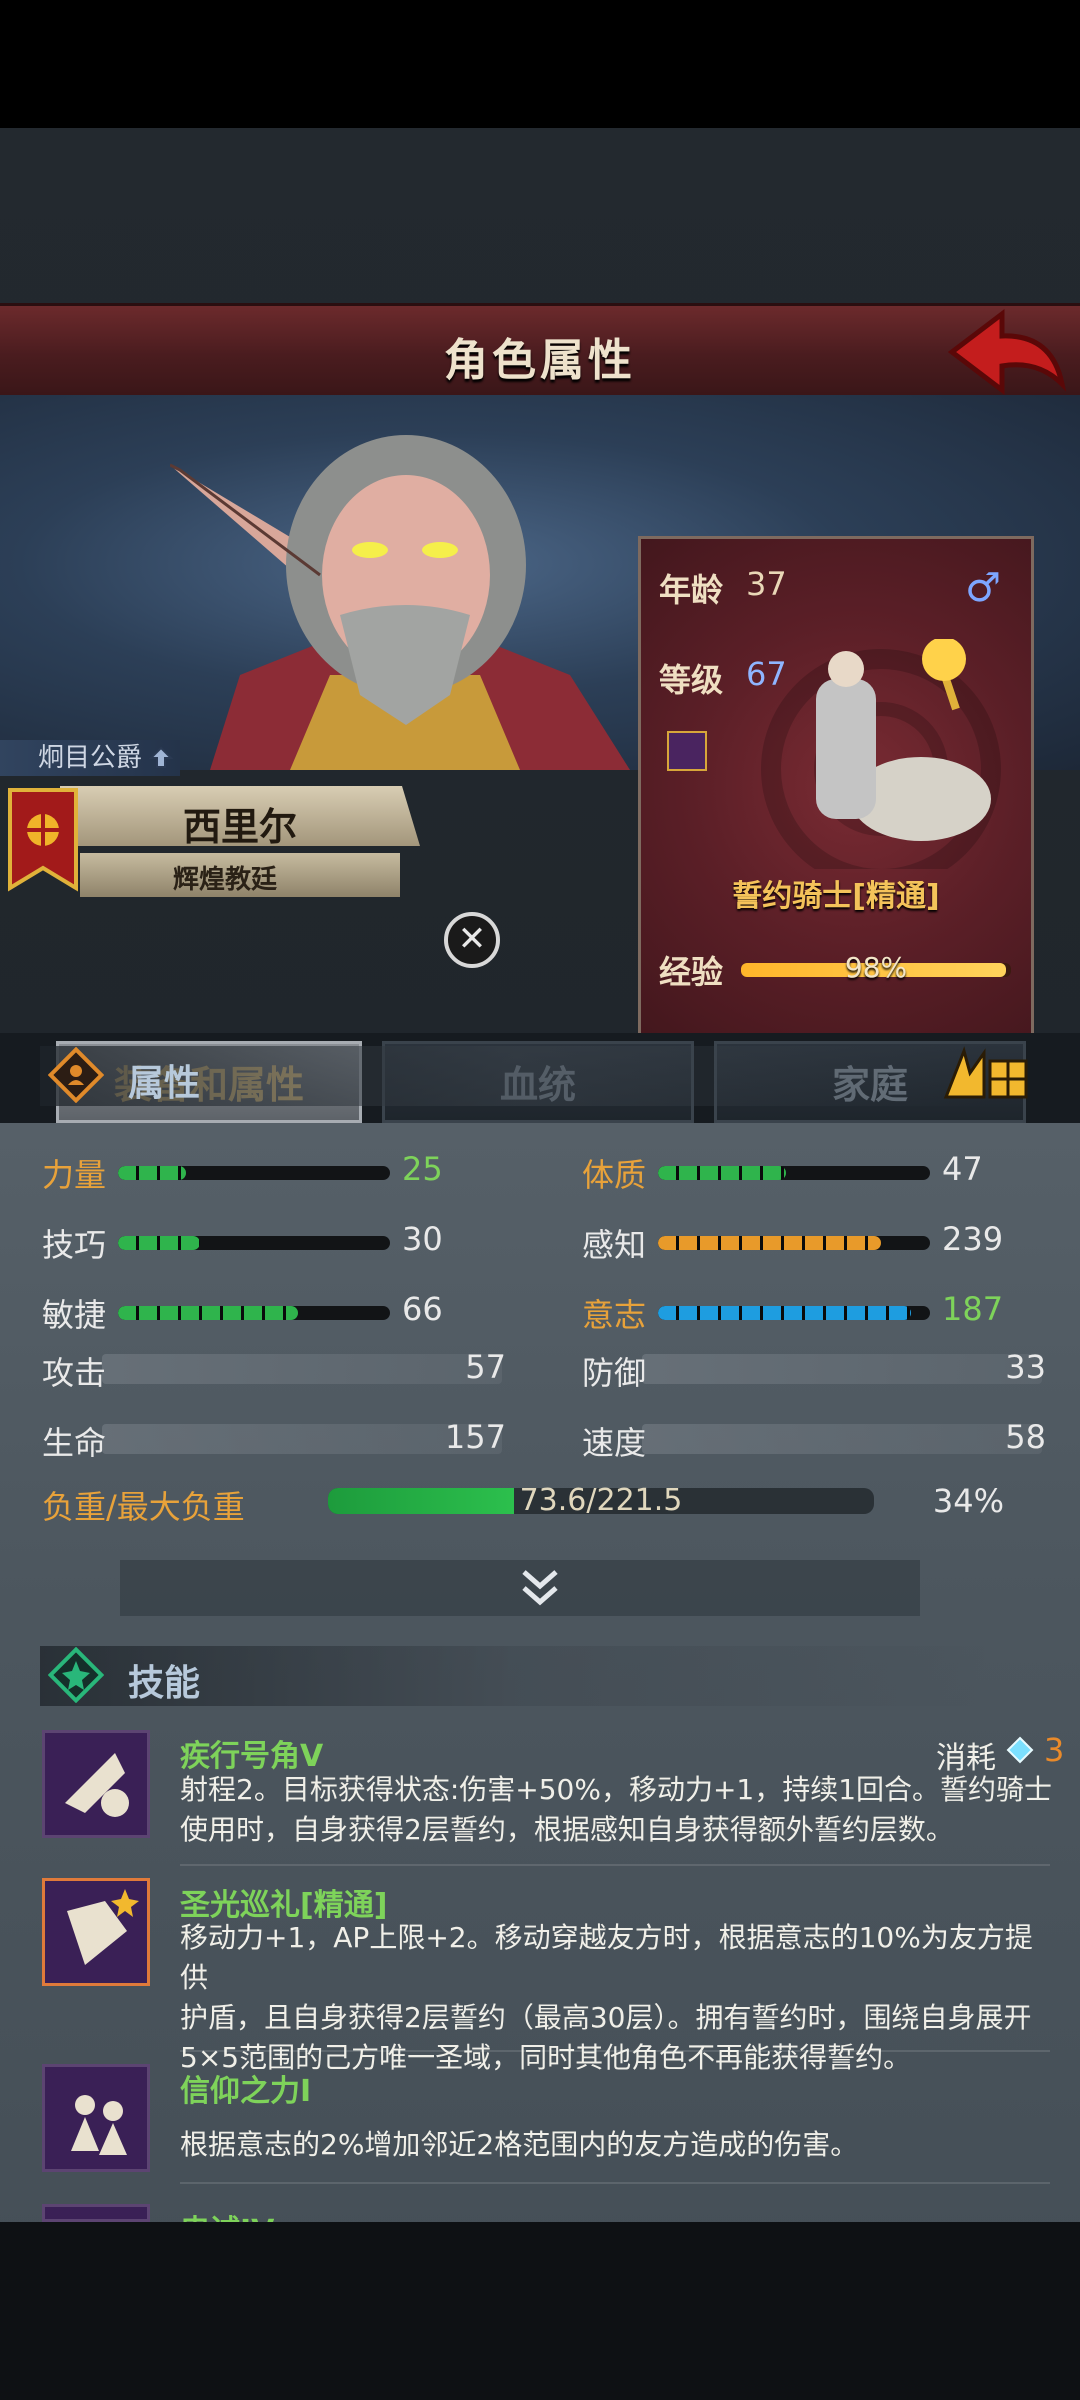  I want to click on skill-icon-loyalty, so click(96, 2213).